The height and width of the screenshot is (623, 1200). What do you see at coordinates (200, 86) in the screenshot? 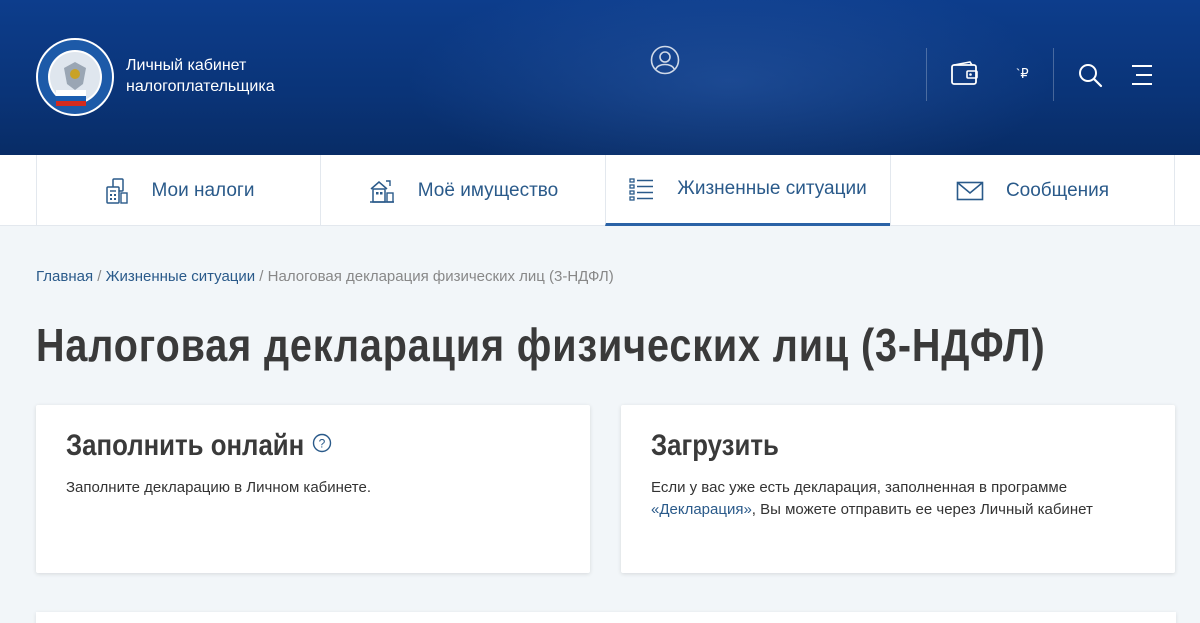
I see `brand-line-2: налогоплательщика` at bounding box center [200, 86].